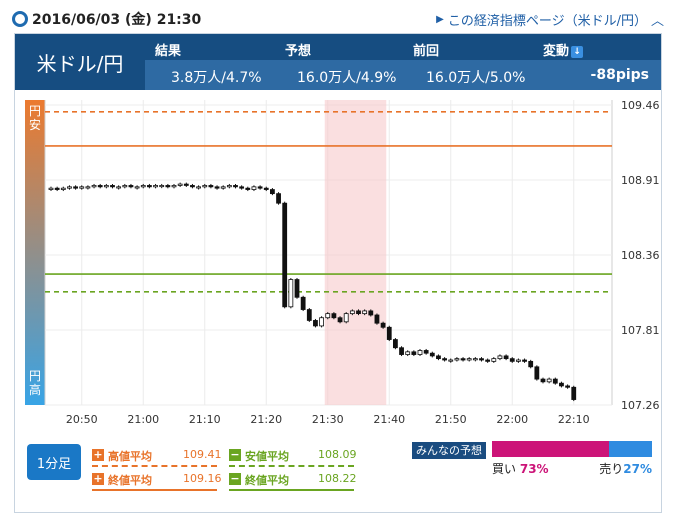 This screenshot has width=678, height=525. Describe the element at coordinates (534, 469) in the screenshot. I see `buy-percent: 73%` at that location.